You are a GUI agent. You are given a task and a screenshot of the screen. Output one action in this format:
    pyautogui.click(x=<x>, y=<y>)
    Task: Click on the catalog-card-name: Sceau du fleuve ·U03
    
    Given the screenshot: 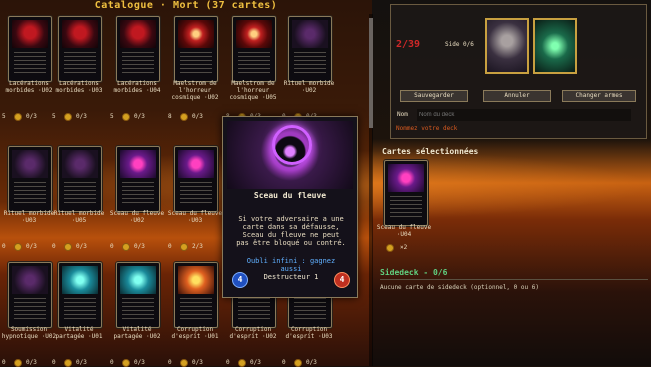 What is the action you would take?
    pyautogui.click(x=195, y=217)
    